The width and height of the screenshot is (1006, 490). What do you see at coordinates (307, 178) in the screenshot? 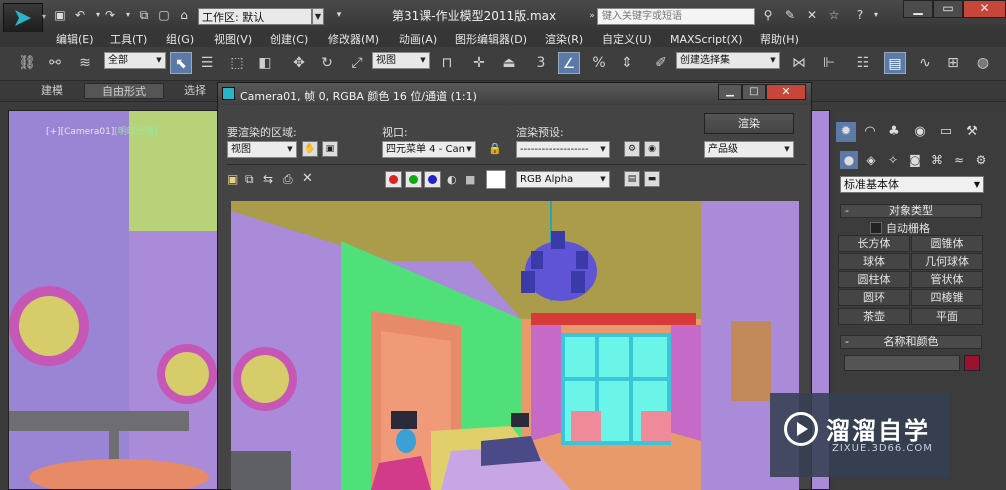
I see `clear-image-icon: ✕` at bounding box center [307, 178].